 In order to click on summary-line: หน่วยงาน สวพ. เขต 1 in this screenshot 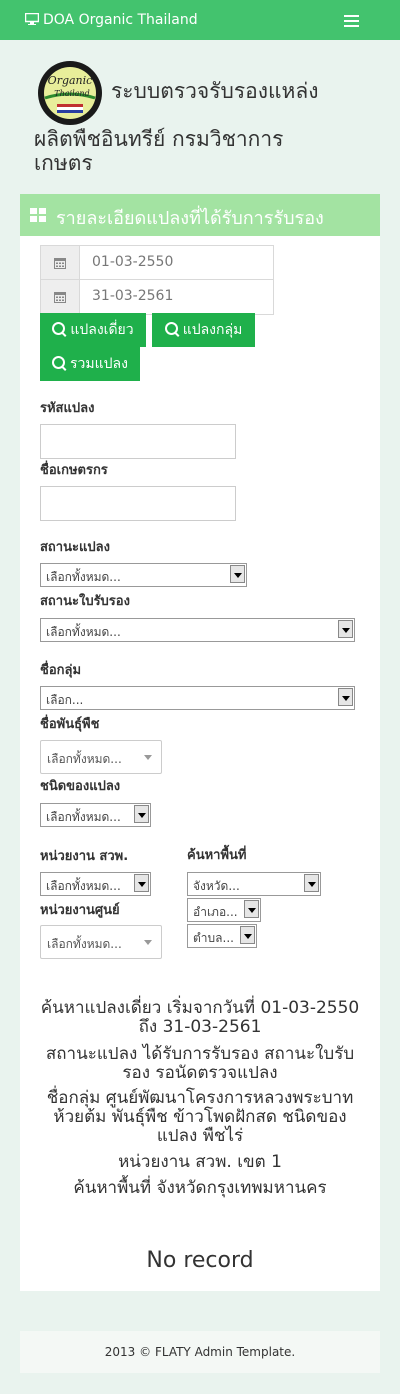, I will do `click(200, 1162)`.